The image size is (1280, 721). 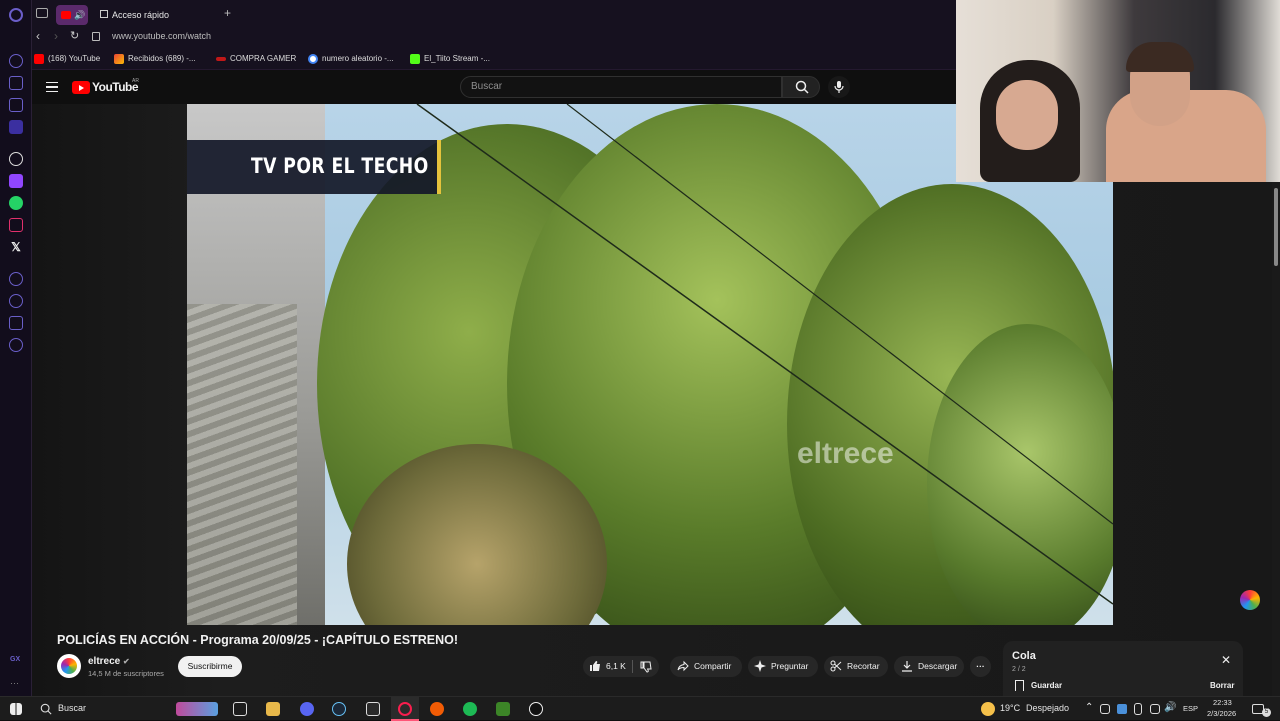 What do you see at coordinates (980, 666) in the screenshot?
I see `more-actions-button: ···` at bounding box center [980, 666].